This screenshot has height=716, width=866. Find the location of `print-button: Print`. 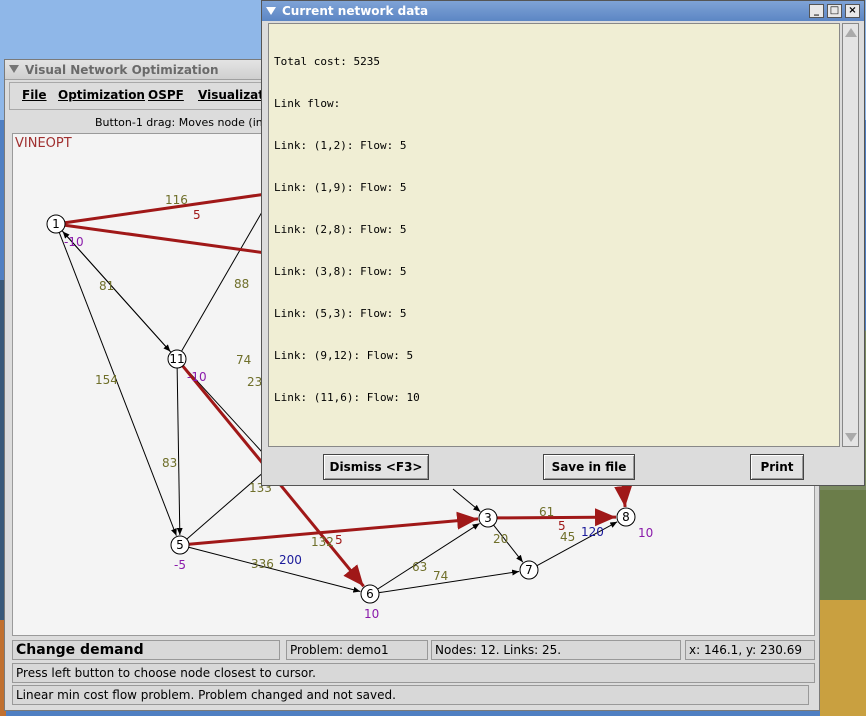

print-button: Print is located at coordinates (777, 467).